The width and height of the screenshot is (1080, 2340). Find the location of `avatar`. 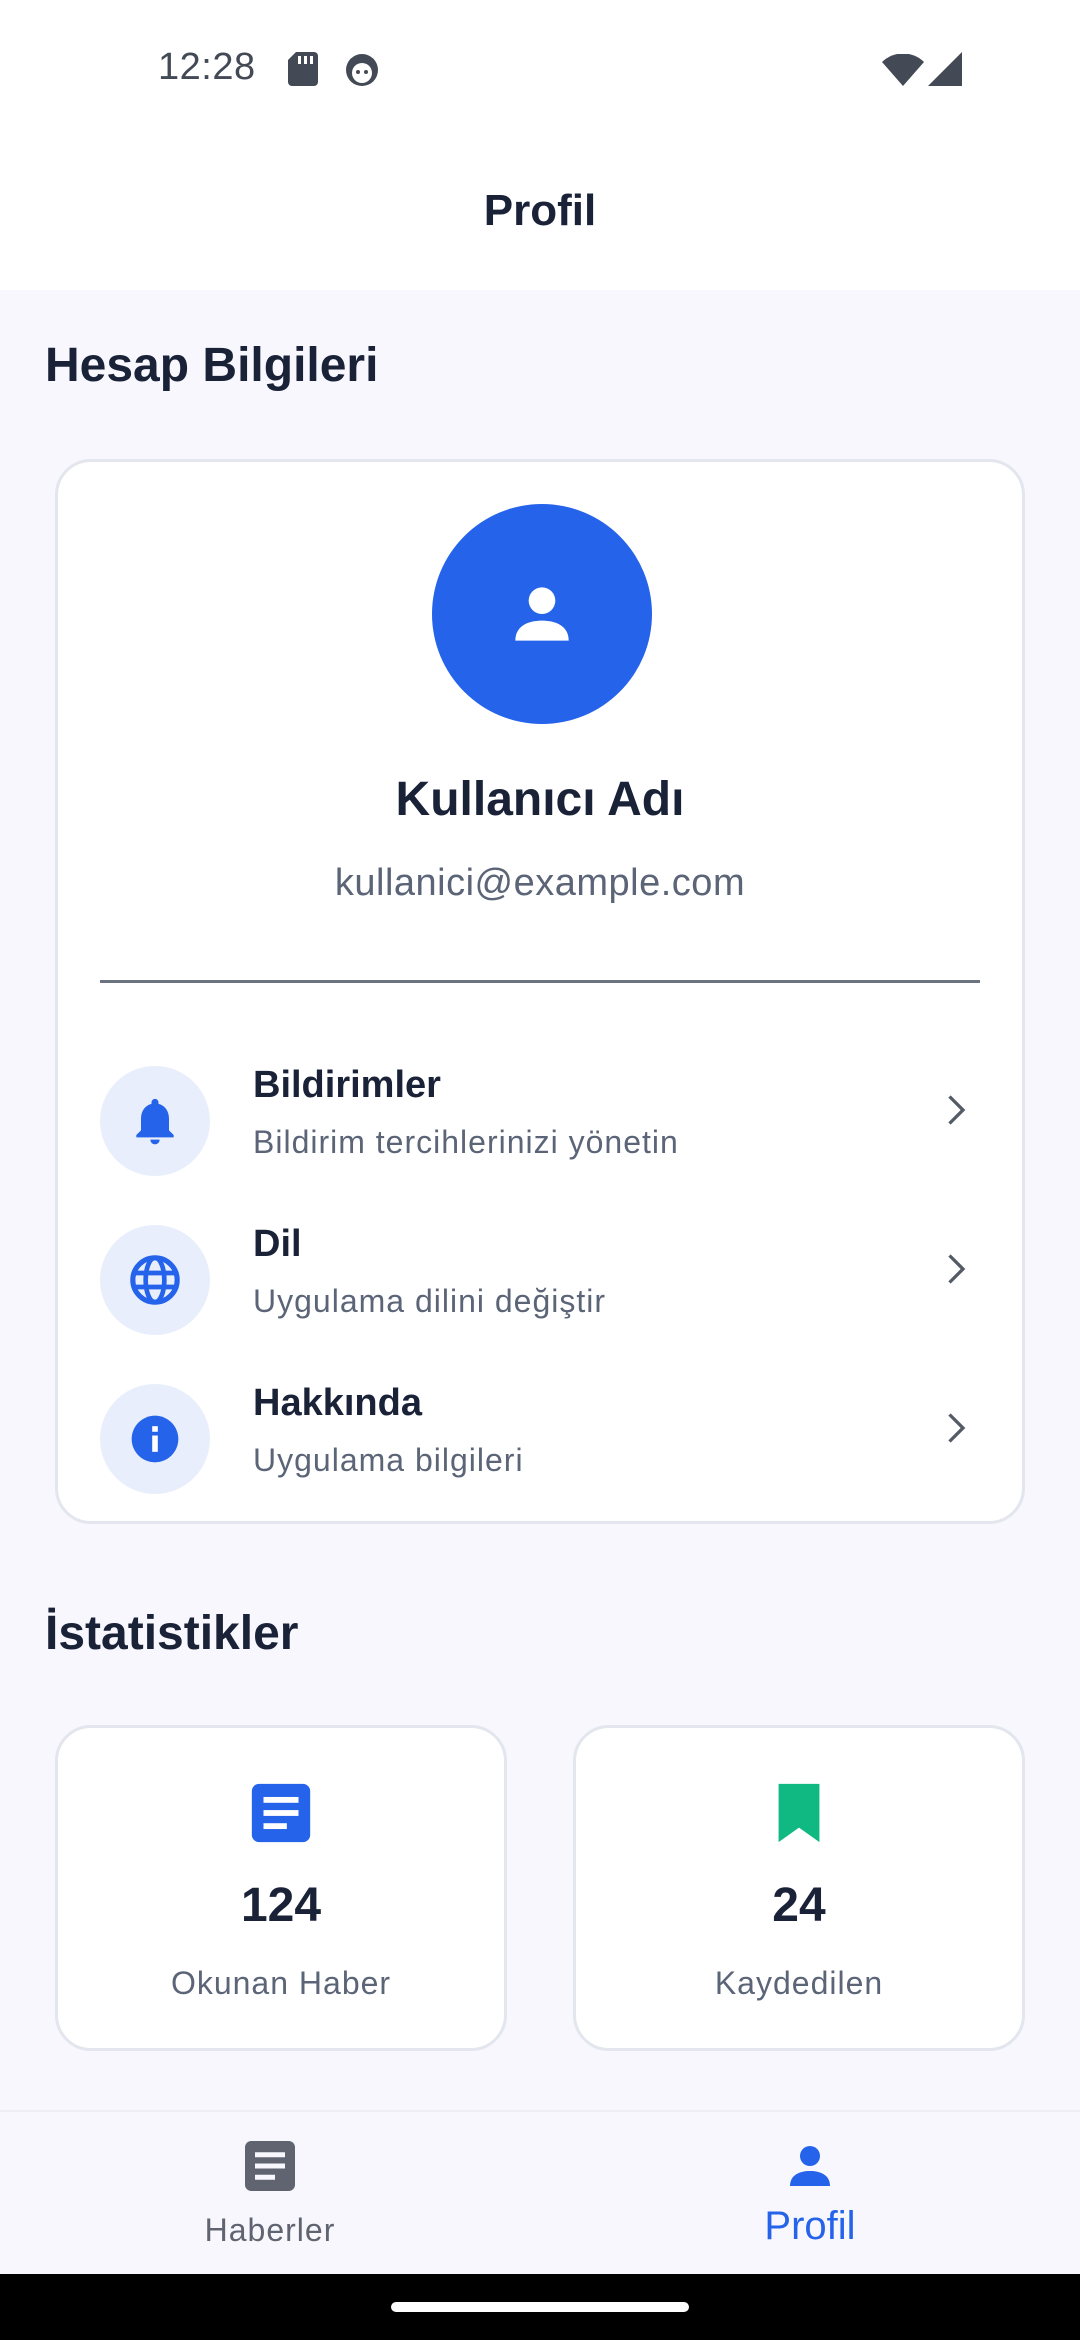

avatar is located at coordinates (542, 614).